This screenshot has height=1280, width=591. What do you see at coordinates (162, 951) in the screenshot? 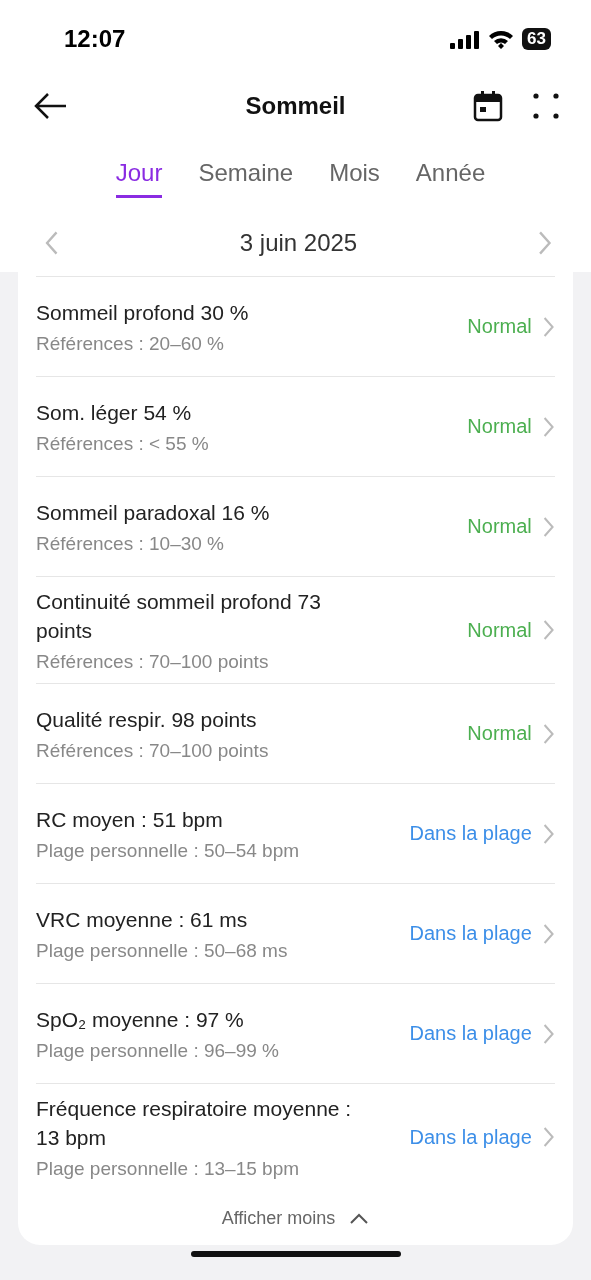
I see `metric-reference: Plage personnelle : 50–68 ms` at bounding box center [162, 951].